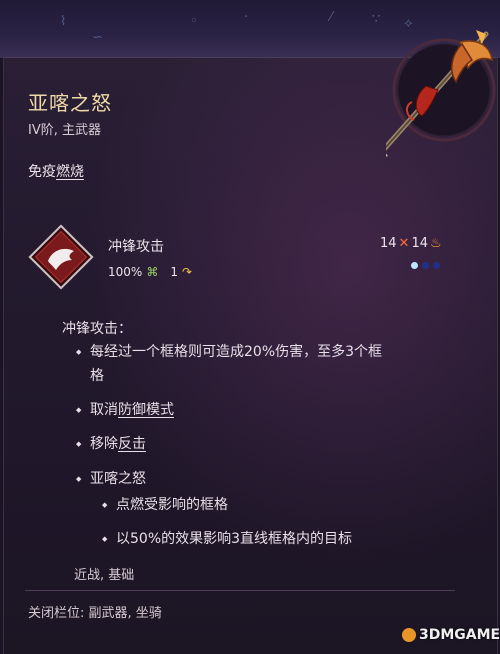 The image size is (500, 654). I want to click on description-sub-bullet: 点燃受影响的框格, so click(165, 505).